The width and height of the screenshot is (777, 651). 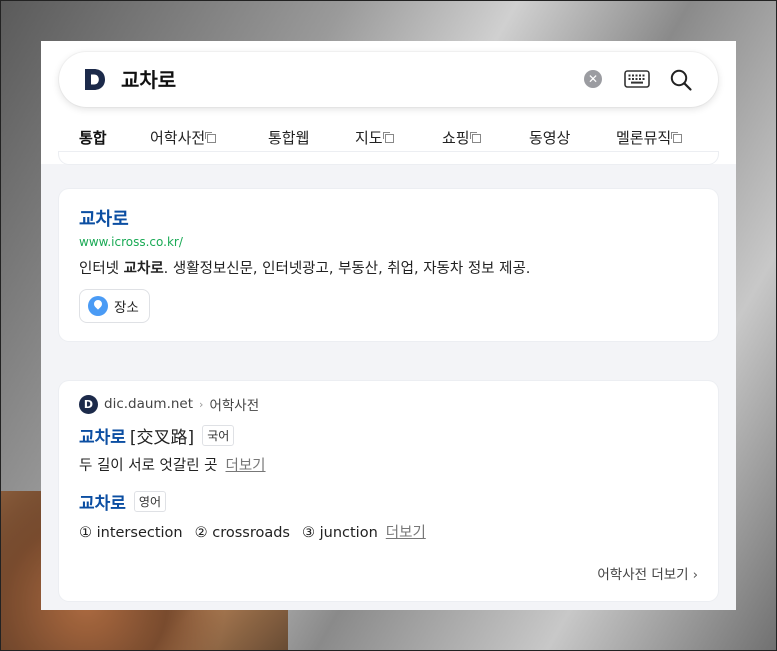 I want to click on tab-dictionary: 어학사전, so click(x=183, y=137).